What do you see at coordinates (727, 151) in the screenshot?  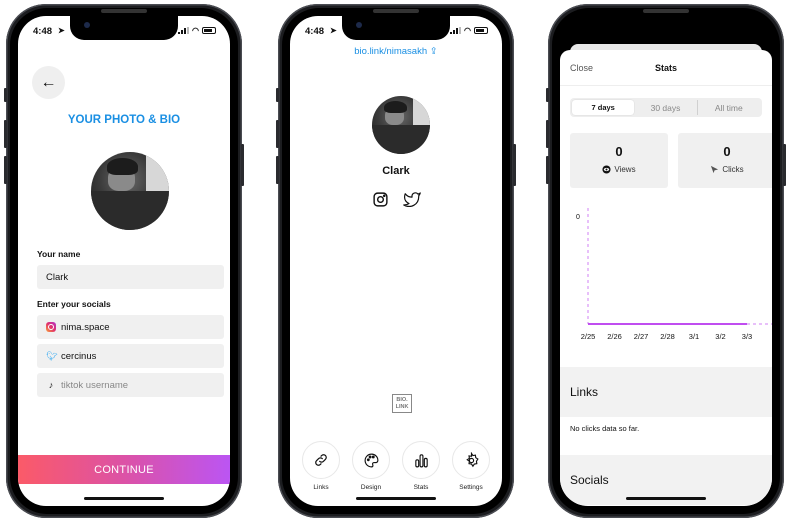 I see `clicks-count: 0` at bounding box center [727, 151].